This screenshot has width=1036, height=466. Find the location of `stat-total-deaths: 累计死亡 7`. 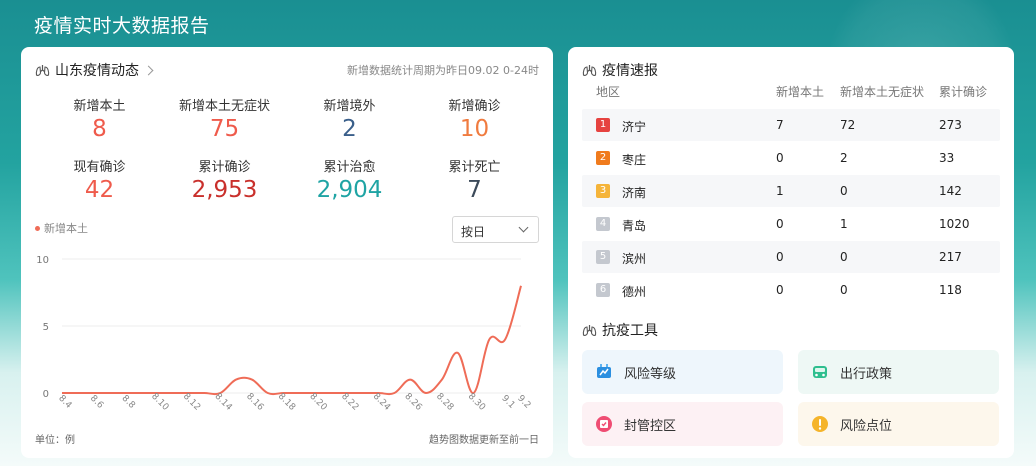

stat-total-deaths: 累计死亡 7 is located at coordinates (474, 179).